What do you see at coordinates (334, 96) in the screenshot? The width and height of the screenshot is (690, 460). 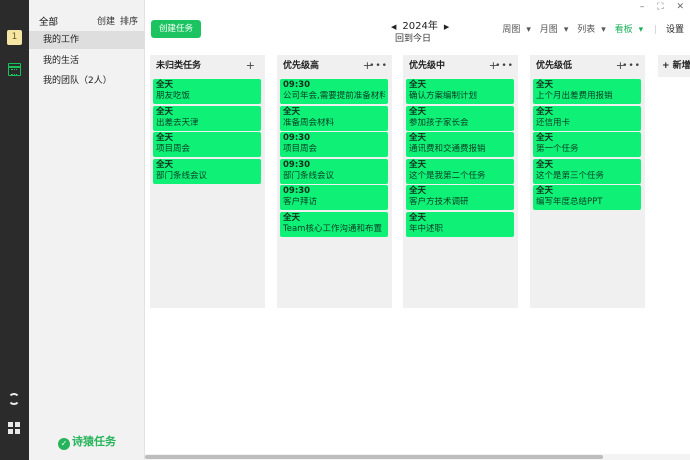 I see `task-title: 公司年会,需要提前准备材料` at bounding box center [334, 96].